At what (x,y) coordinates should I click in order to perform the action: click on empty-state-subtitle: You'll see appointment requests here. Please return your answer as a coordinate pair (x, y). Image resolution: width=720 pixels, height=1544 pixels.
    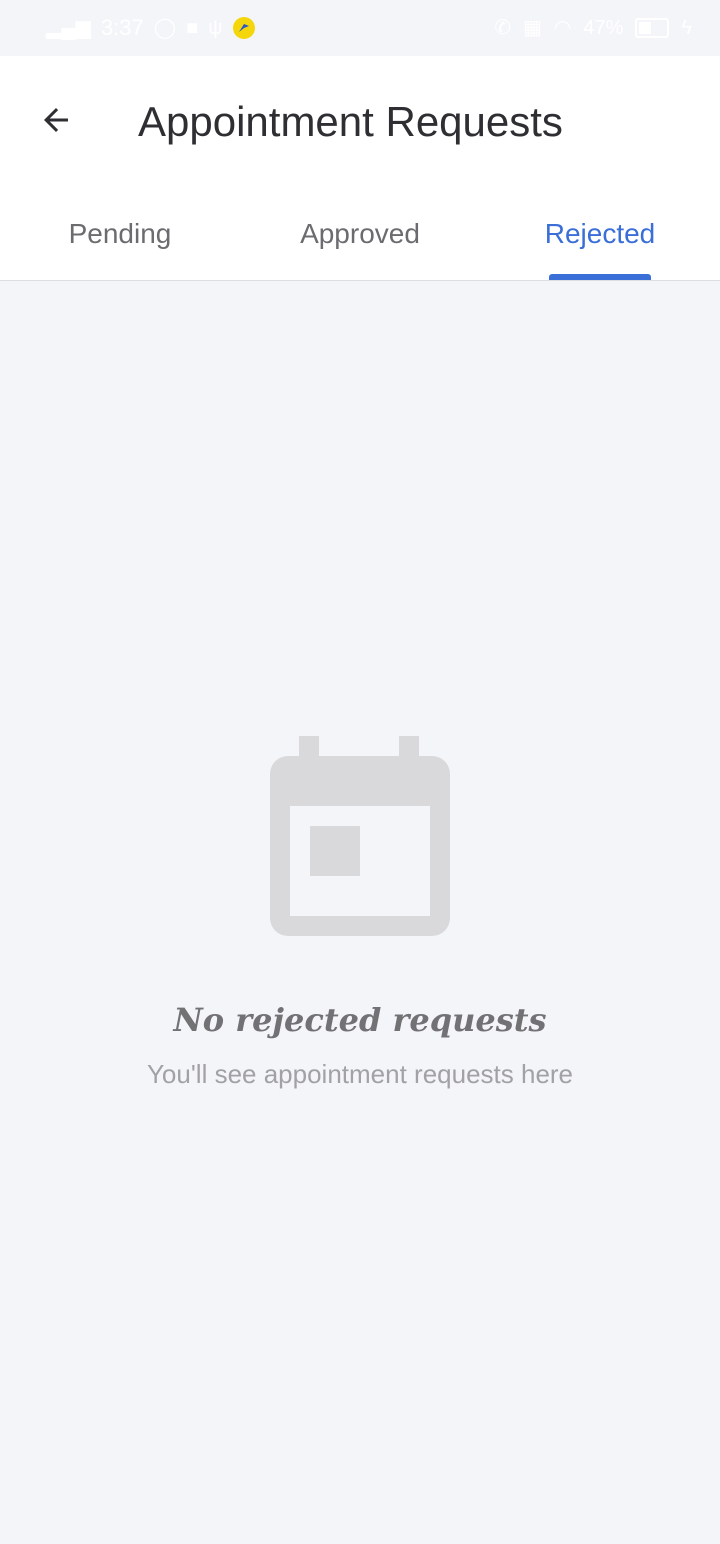
    Looking at the image, I should click on (360, 1074).